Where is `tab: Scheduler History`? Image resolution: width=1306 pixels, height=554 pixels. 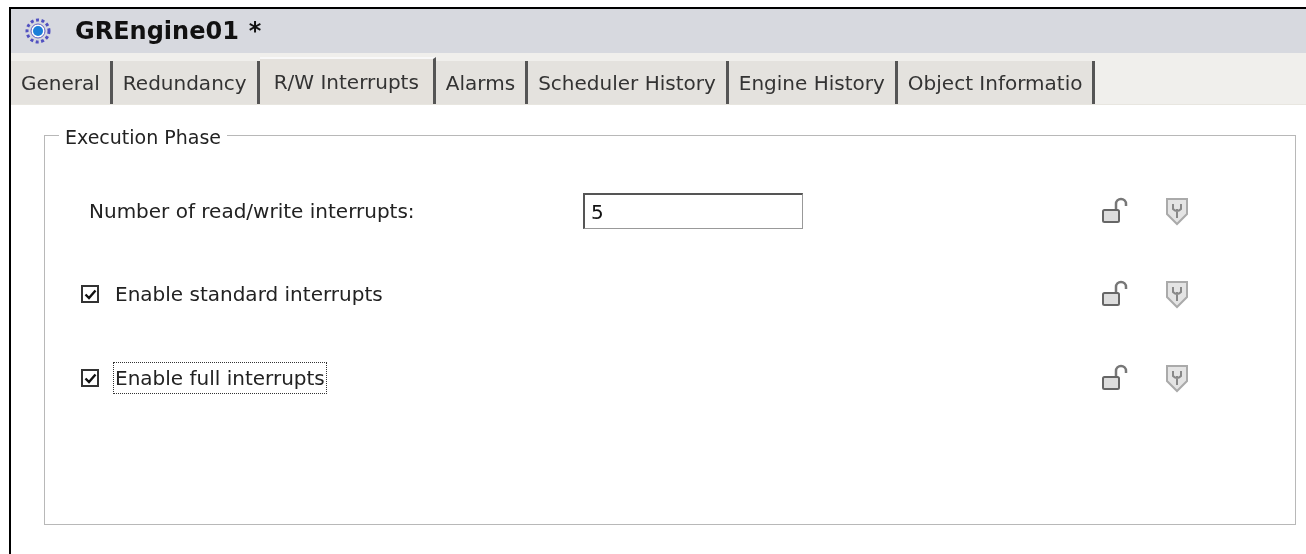
tab: Scheduler History is located at coordinates (628, 82).